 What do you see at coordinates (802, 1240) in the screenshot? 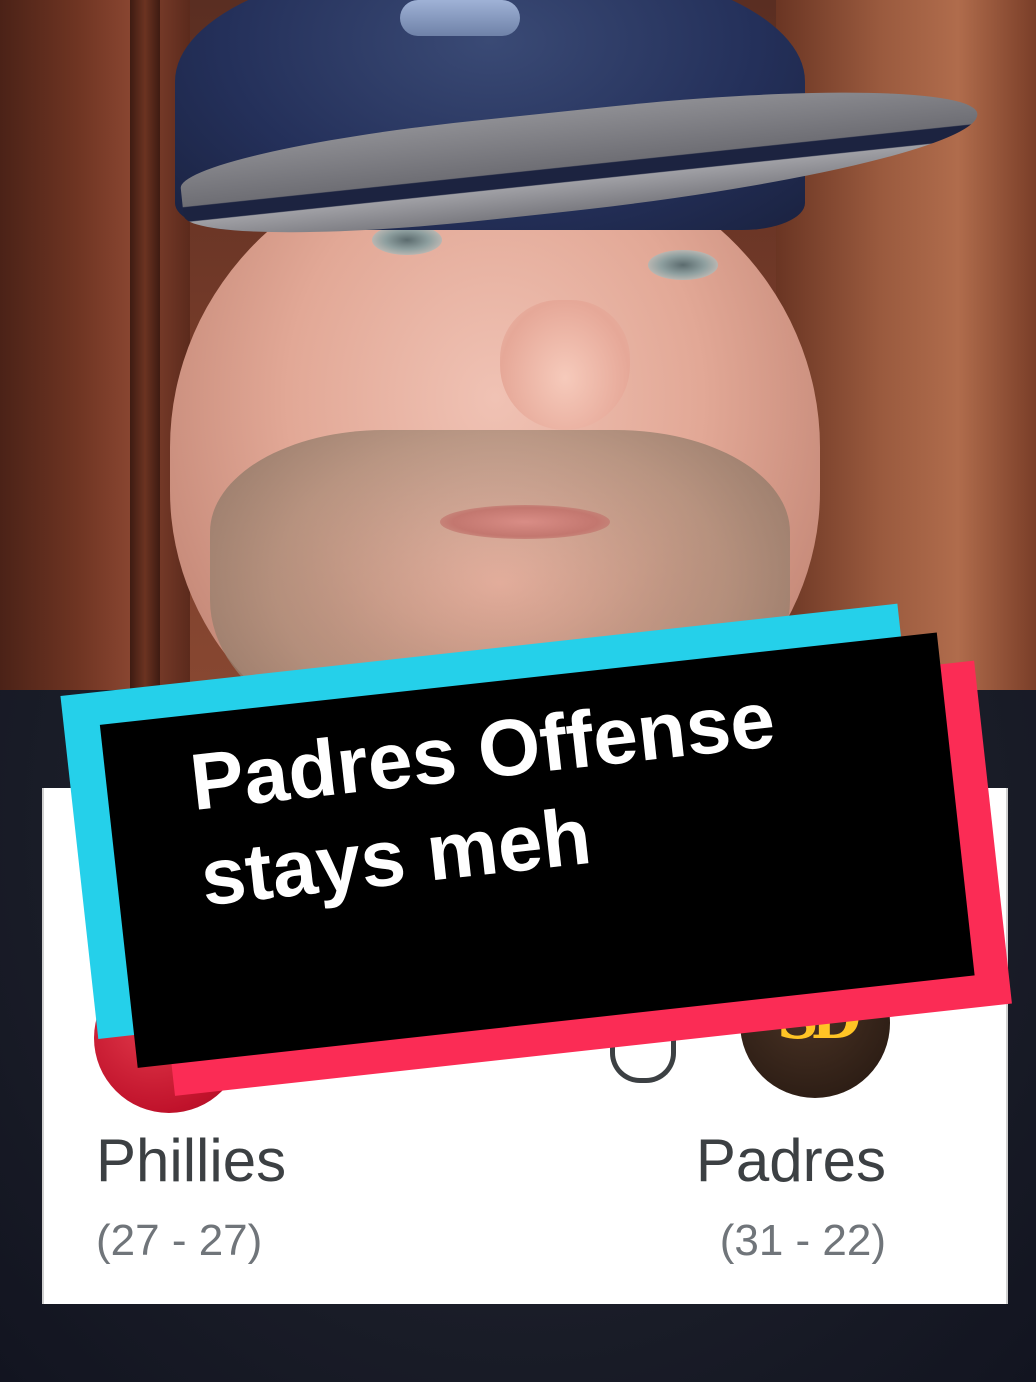
I see `away-team-record: (31 - 22)` at bounding box center [802, 1240].